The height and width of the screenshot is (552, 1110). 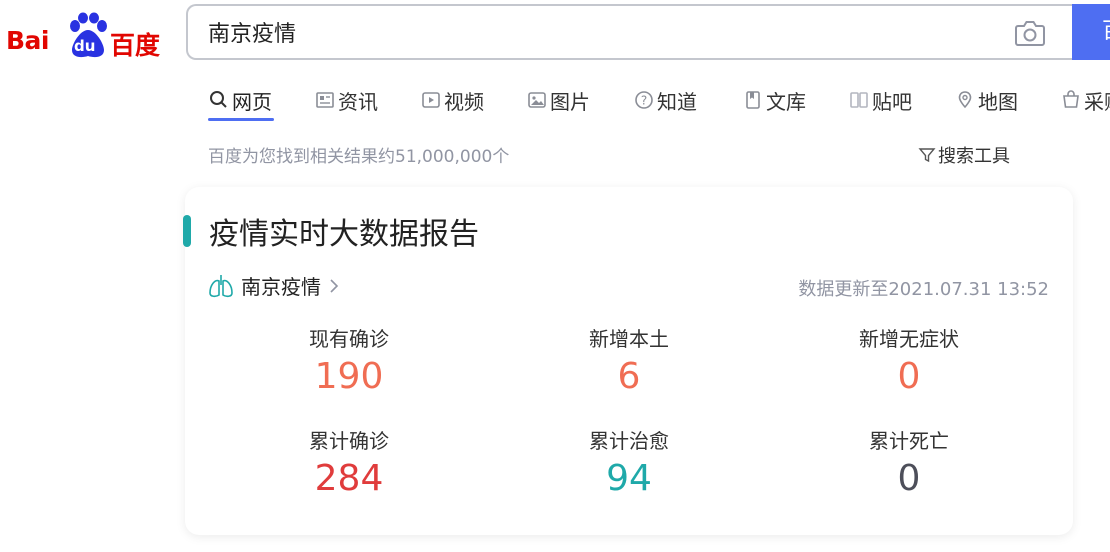 I want to click on stat-new-asymptomatic: 新增无症状 0, so click(x=909, y=360).